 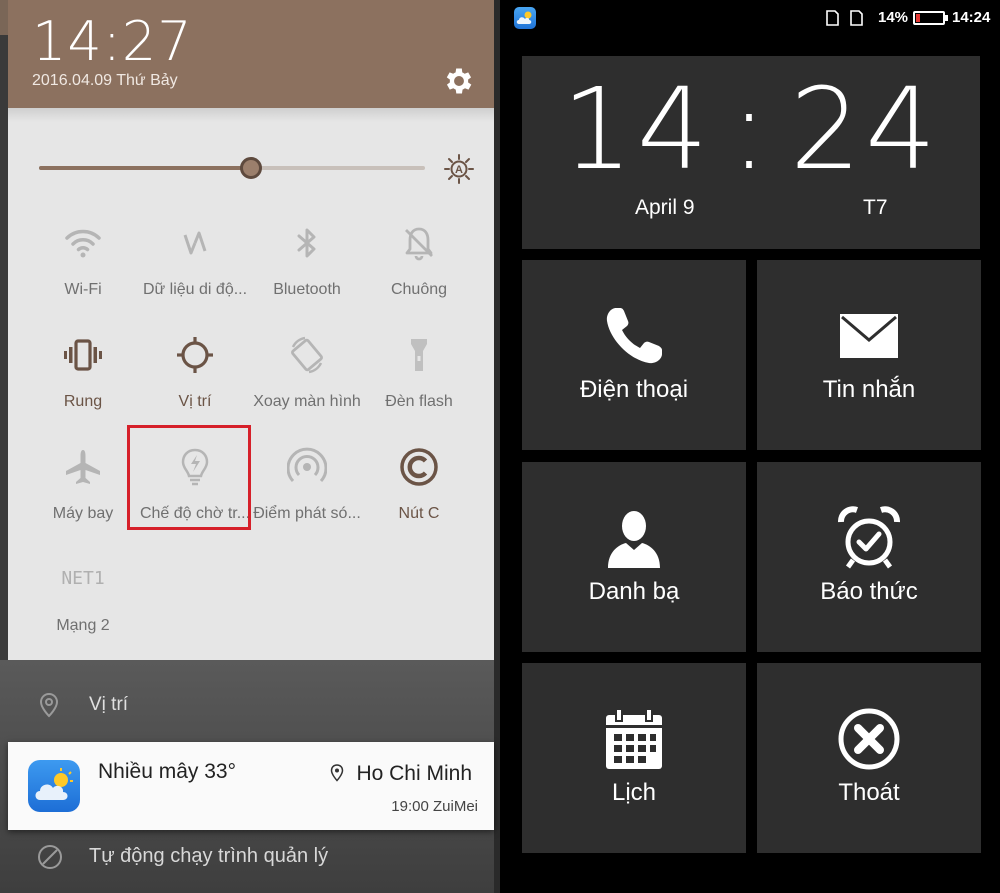 I want to click on clock-day: T7, so click(x=875, y=207).